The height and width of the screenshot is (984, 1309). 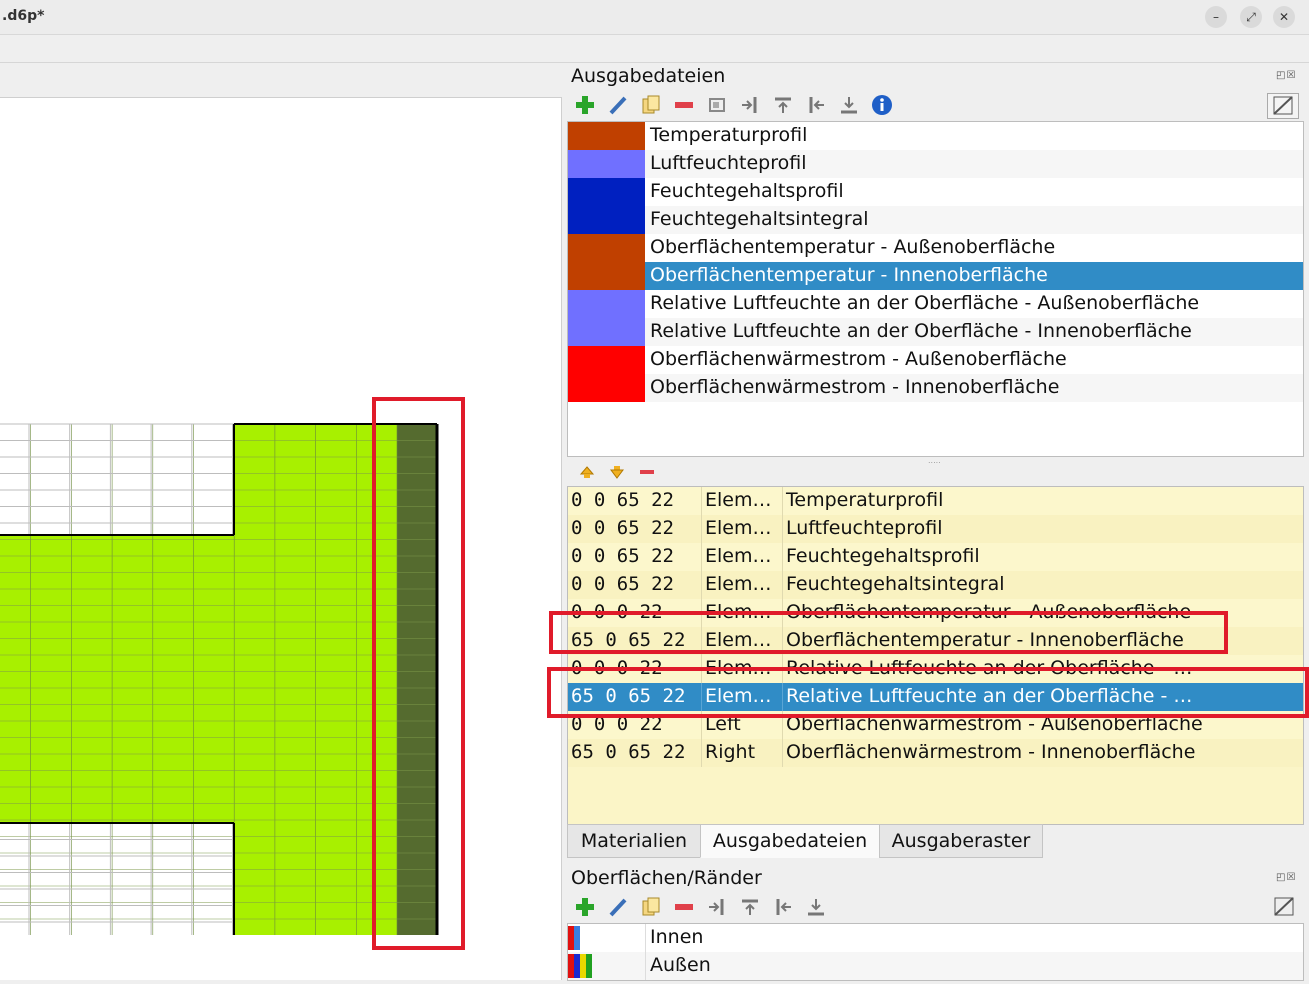 What do you see at coordinates (783, 105) in the screenshot?
I see `assign-top-icon` at bounding box center [783, 105].